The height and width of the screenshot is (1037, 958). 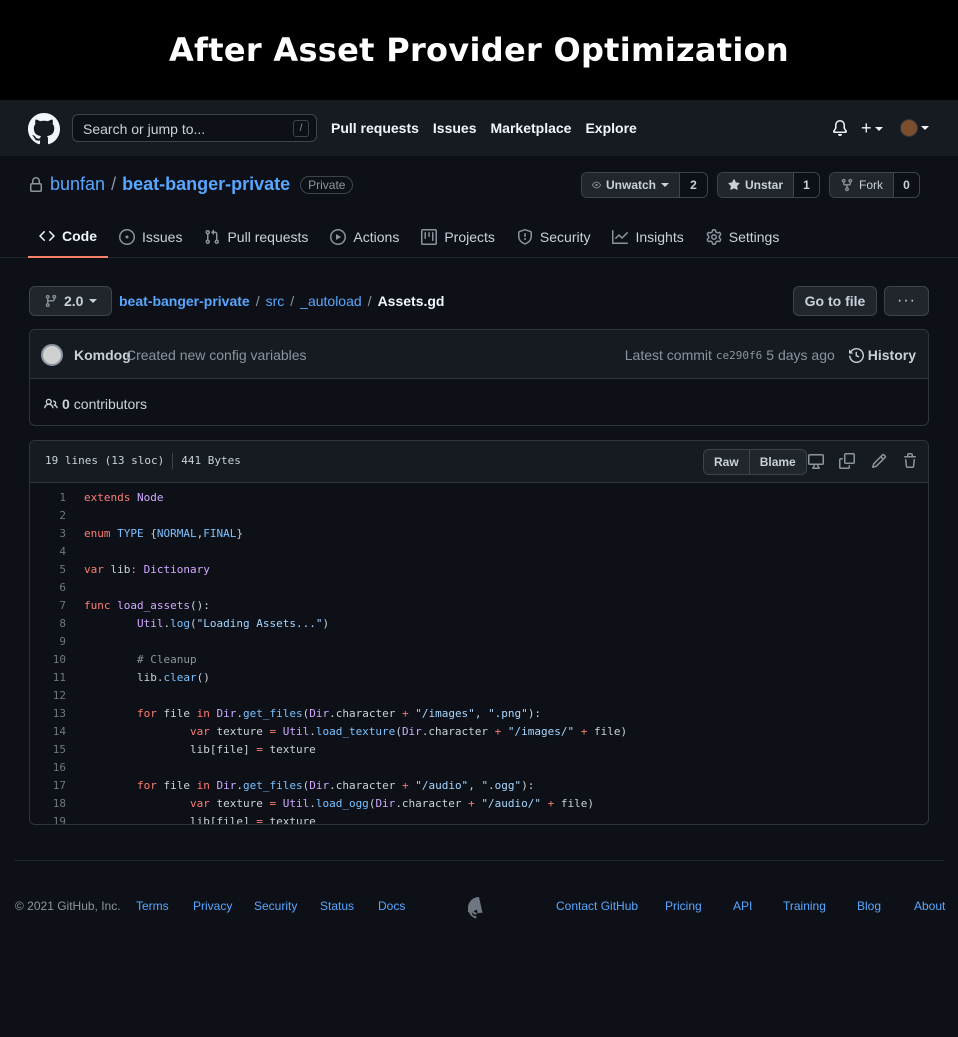 What do you see at coordinates (906, 185) in the screenshot?
I see `fork-count: 0` at bounding box center [906, 185].